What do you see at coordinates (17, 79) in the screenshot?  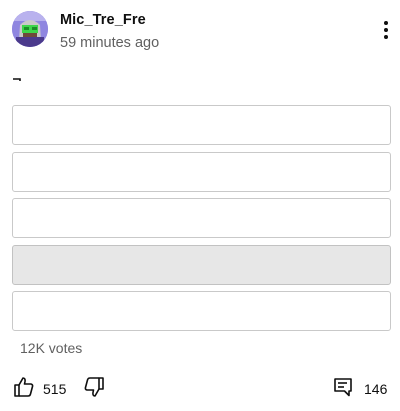 I see `post-text-glyph` at bounding box center [17, 79].